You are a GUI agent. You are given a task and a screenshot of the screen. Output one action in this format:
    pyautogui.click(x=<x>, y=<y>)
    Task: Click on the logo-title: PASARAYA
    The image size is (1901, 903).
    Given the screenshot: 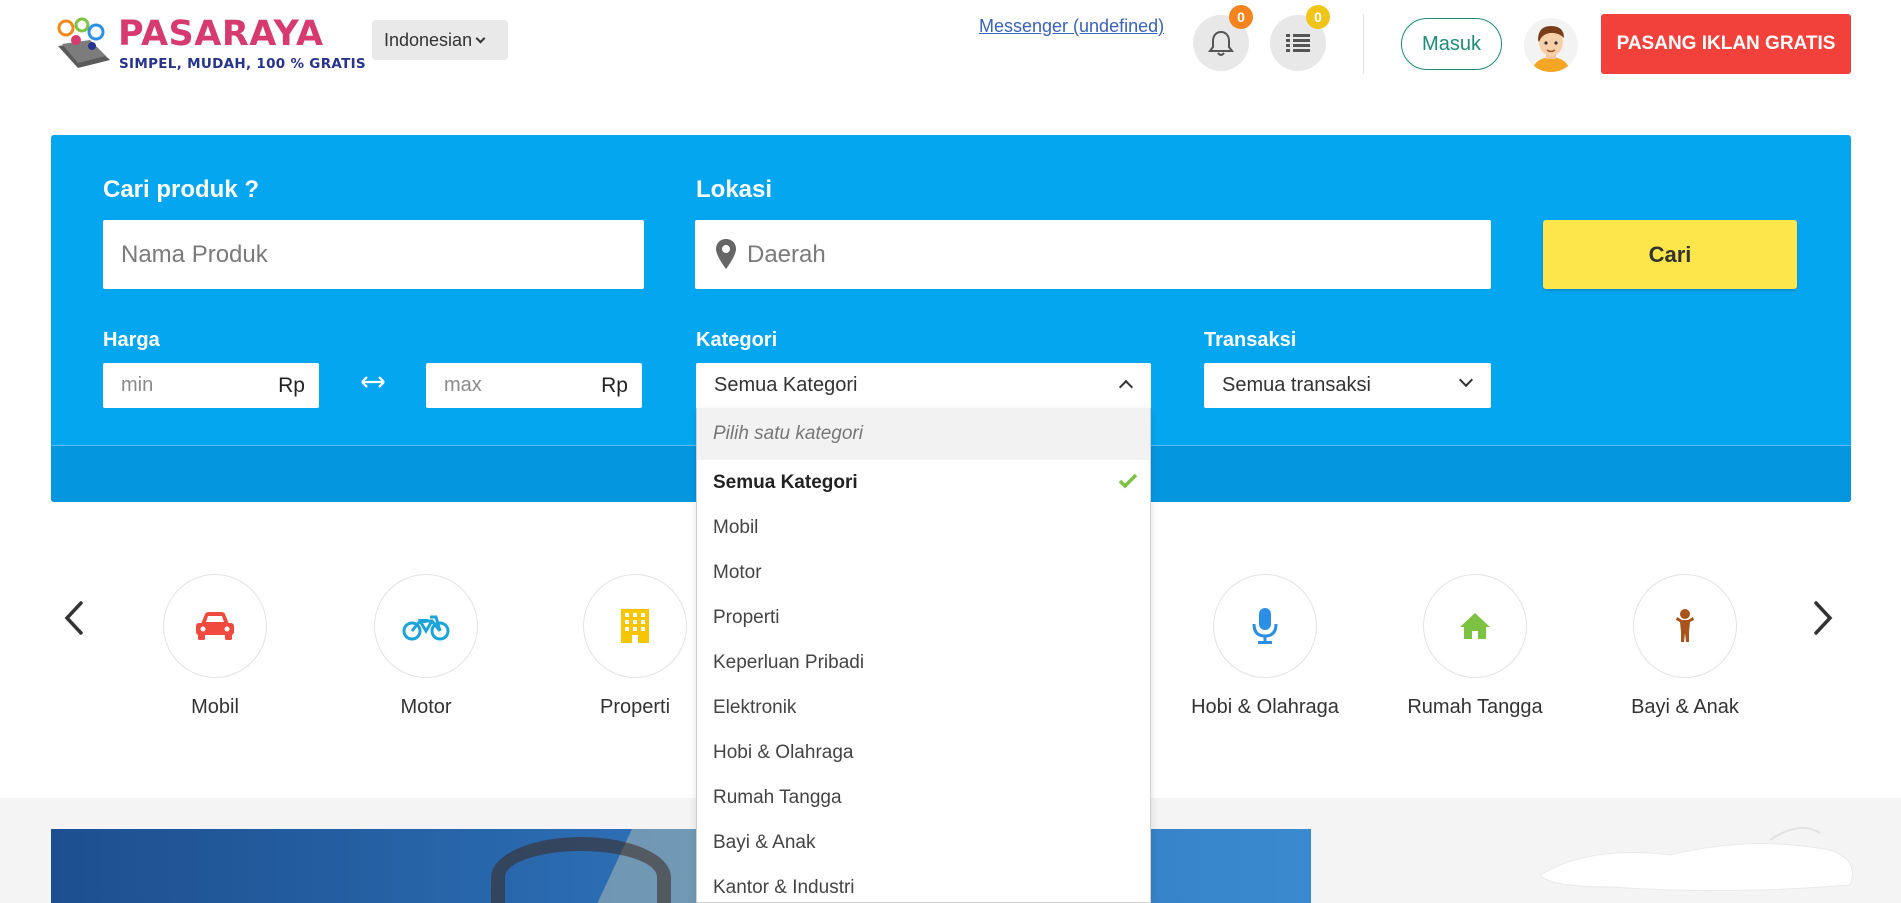 What is the action you would take?
    pyautogui.click(x=221, y=34)
    